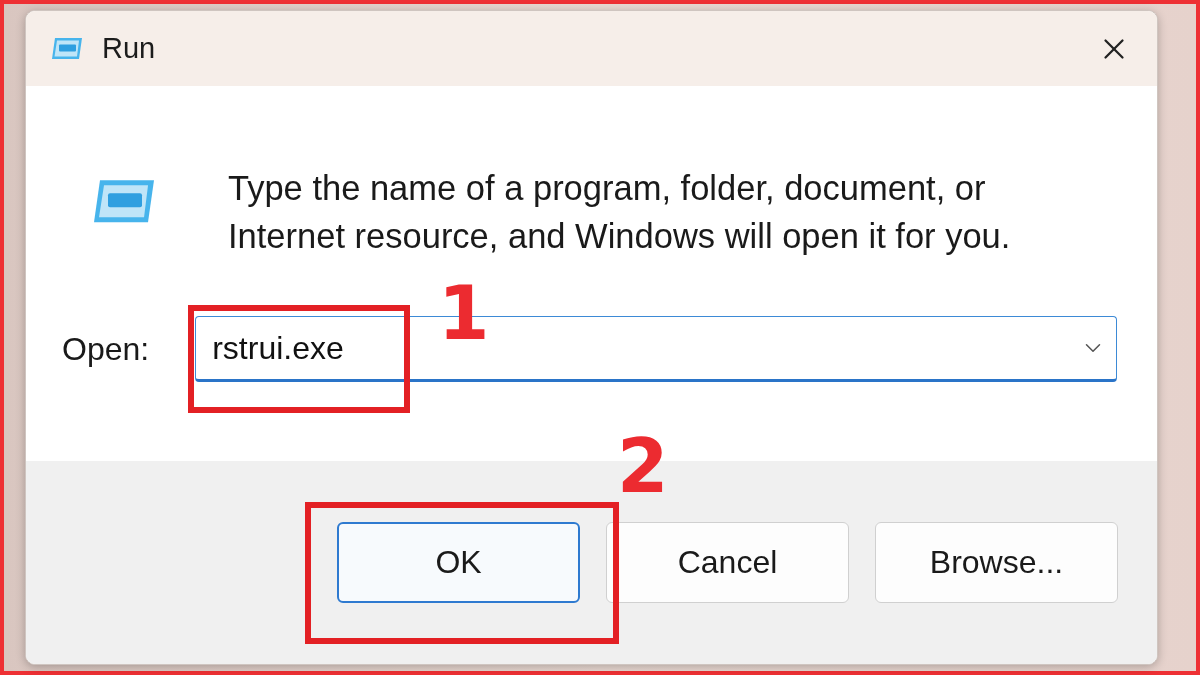 Image resolution: width=1200 pixels, height=675 pixels. Describe the element at coordinates (129, 48) in the screenshot. I see `window-title: Run` at that location.